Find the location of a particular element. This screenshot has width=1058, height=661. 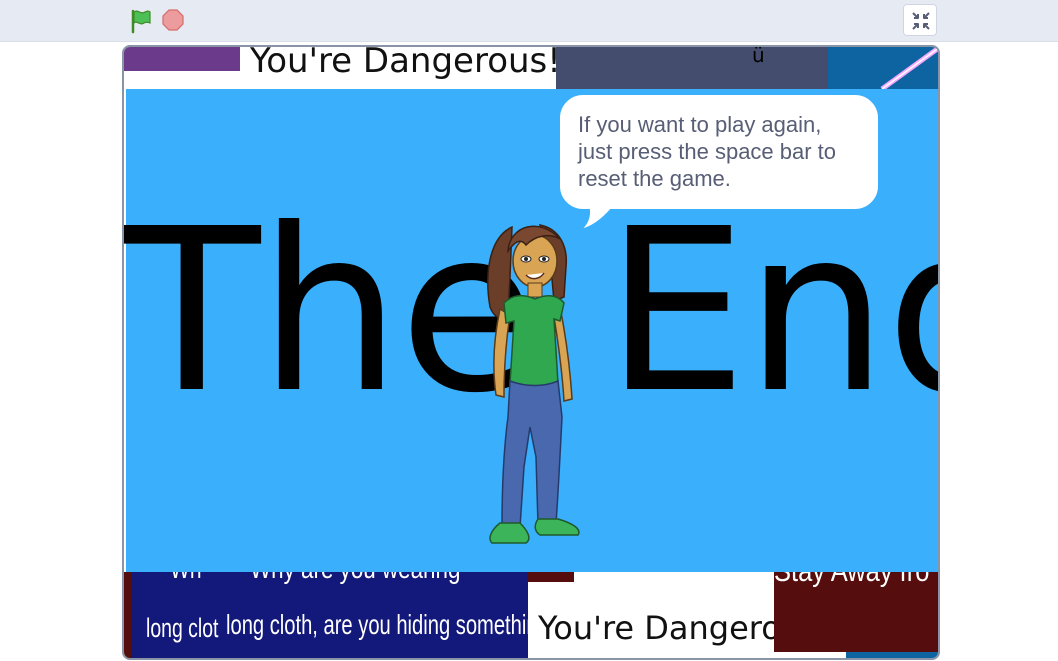

girl-sprite is located at coordinates (538, 389).